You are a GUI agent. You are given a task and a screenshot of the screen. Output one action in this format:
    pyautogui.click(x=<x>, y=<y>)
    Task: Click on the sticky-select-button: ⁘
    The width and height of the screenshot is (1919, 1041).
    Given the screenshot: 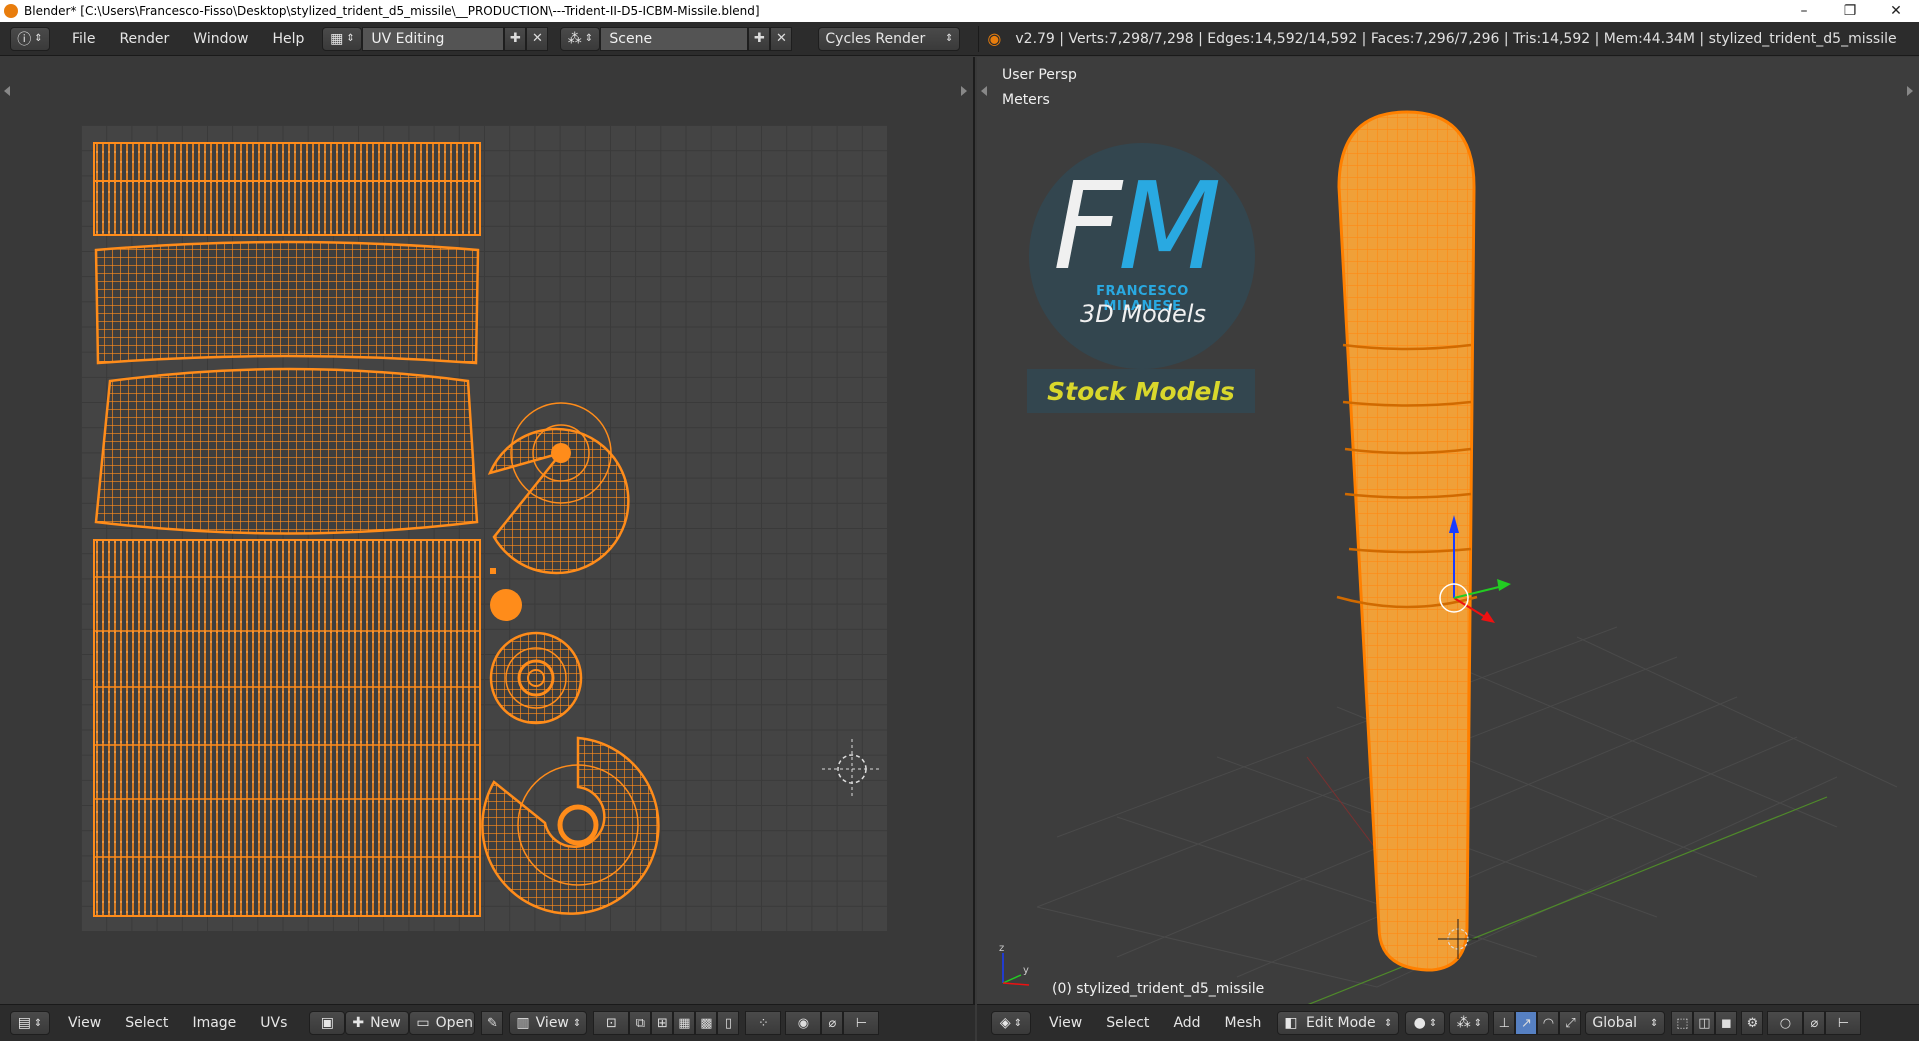 What is the action you would take?
    pyautogui.click(x=763, y=1023)
    